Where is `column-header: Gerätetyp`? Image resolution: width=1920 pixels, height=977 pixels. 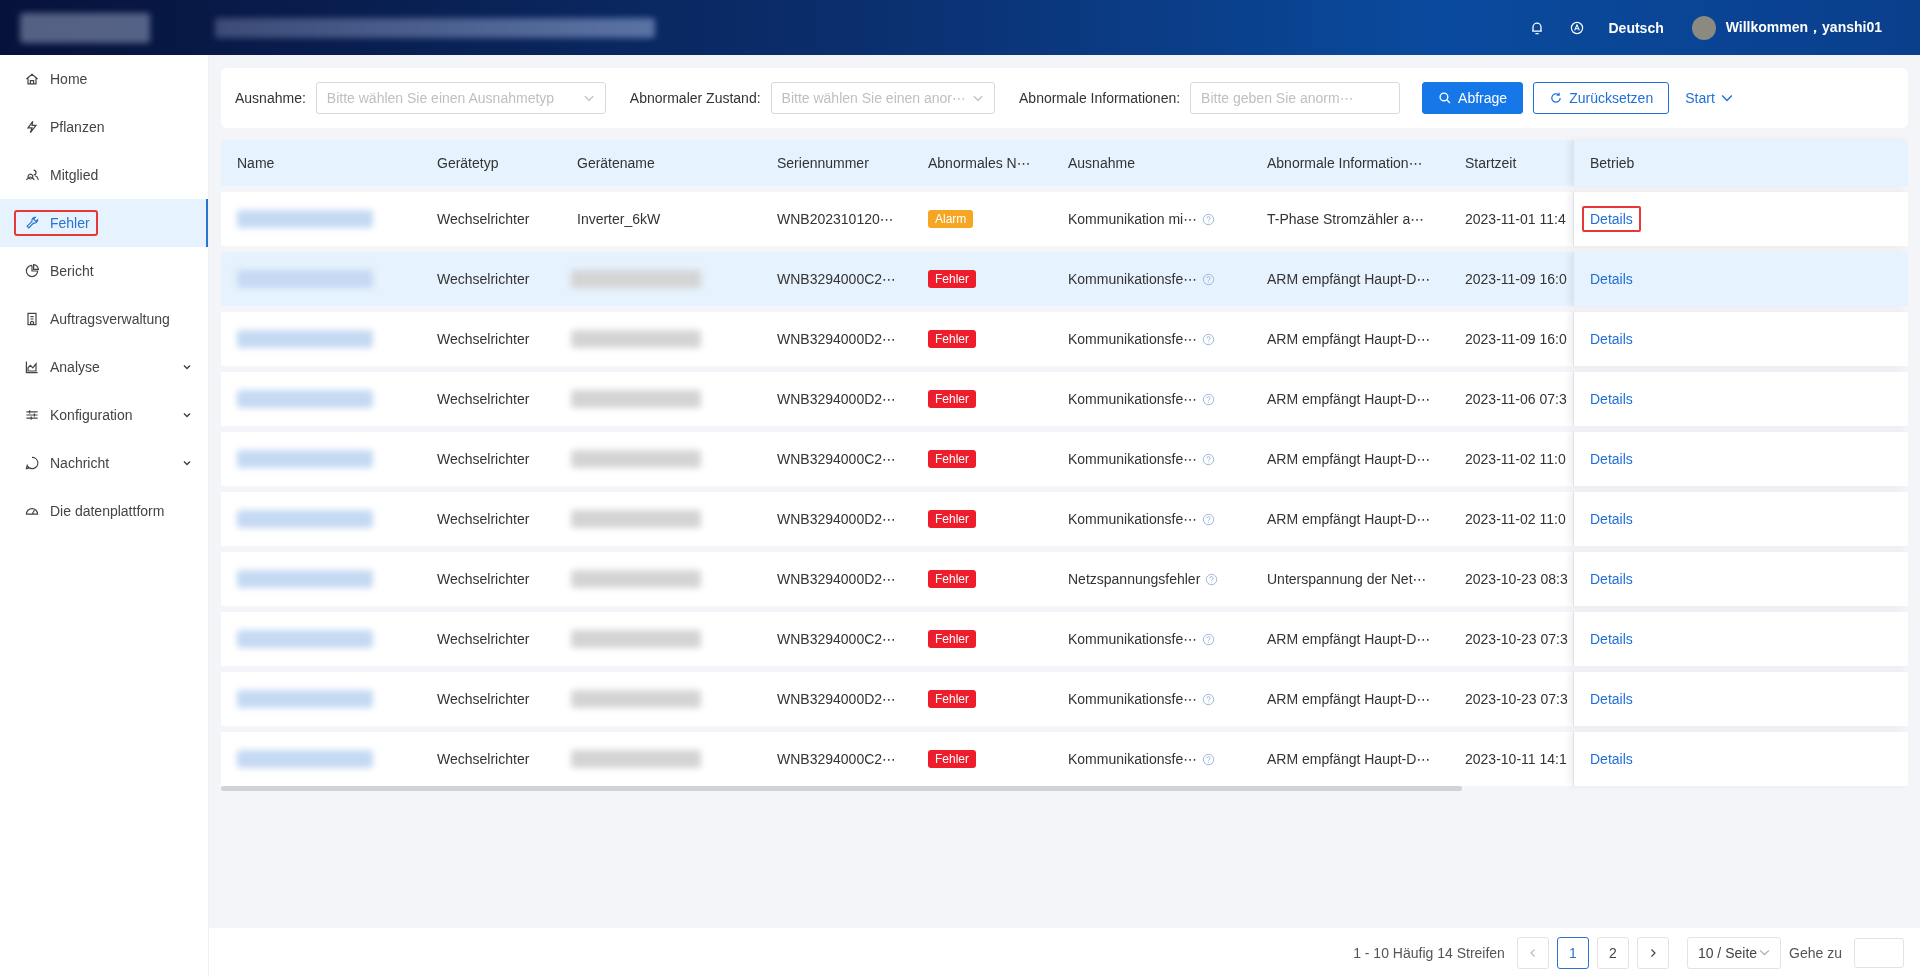
column-header: Gerätetyp is located at coordinates (468, 163).